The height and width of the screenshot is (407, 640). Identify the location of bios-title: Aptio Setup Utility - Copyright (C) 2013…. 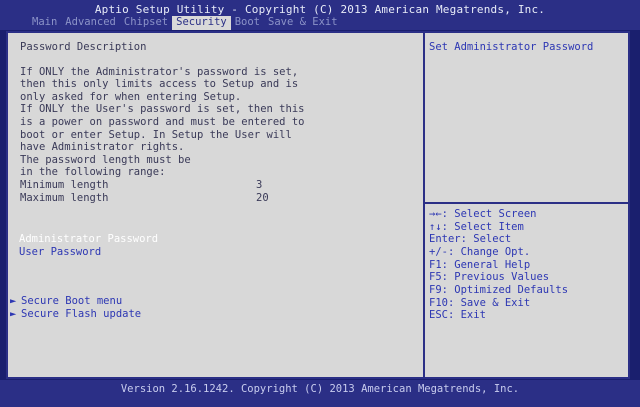
(320, 9).